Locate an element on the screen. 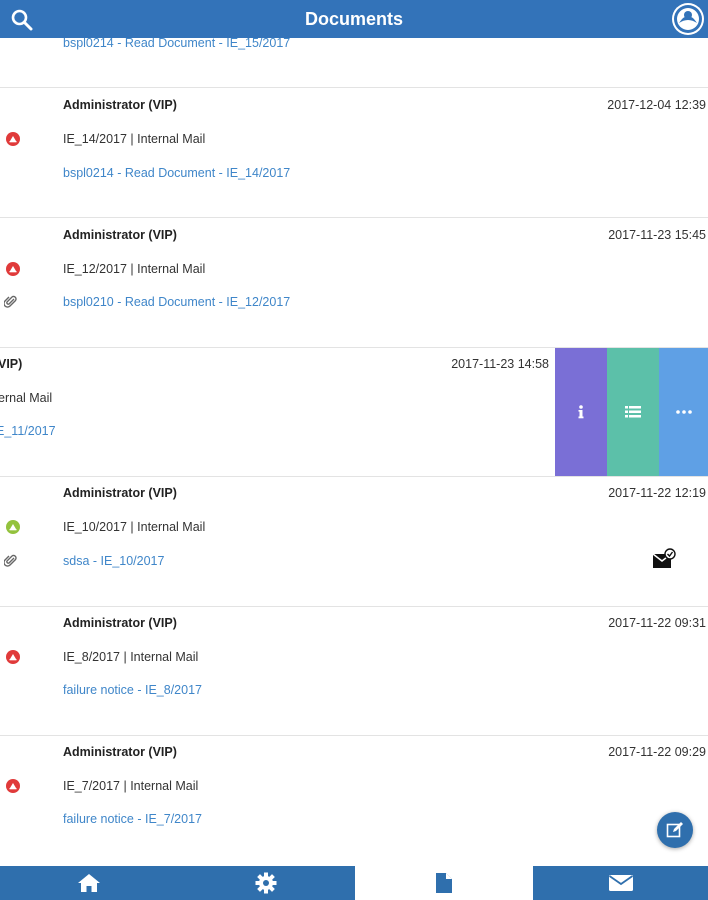  document-subject: bspl0210 - Read Document - IE_12/2017 is located at coordinates (176, 302).